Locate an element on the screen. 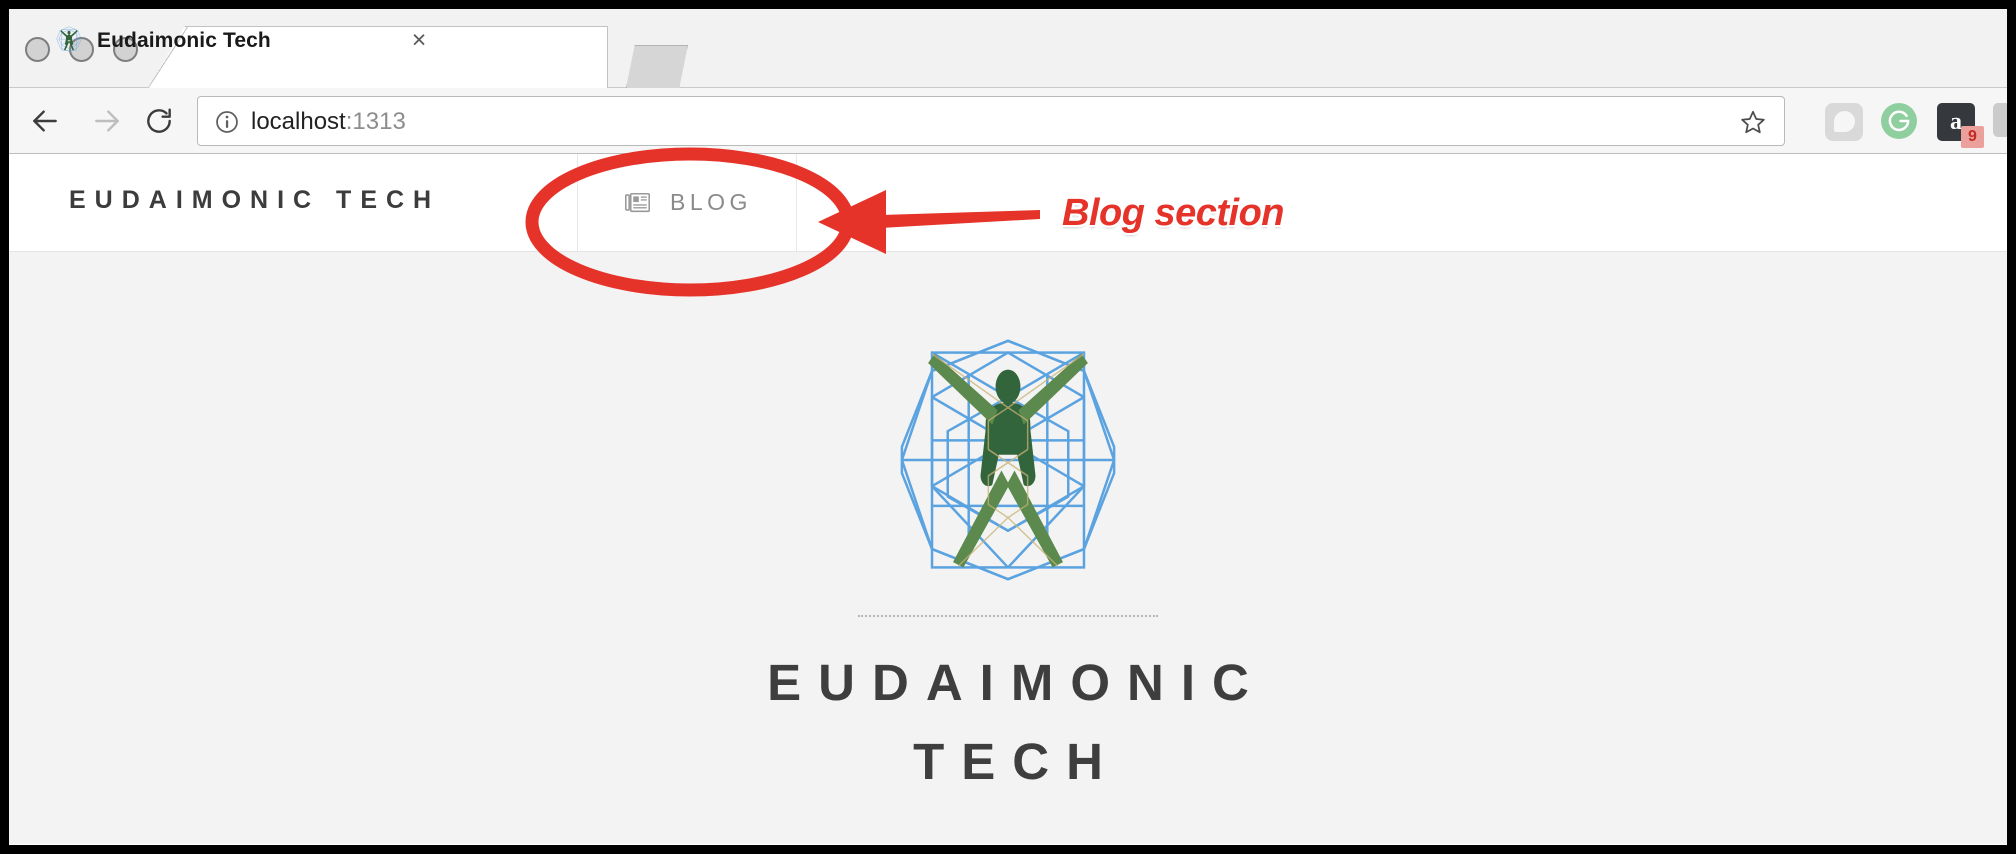  annotation-label: Blog section is located at coordinates (1173, 213).